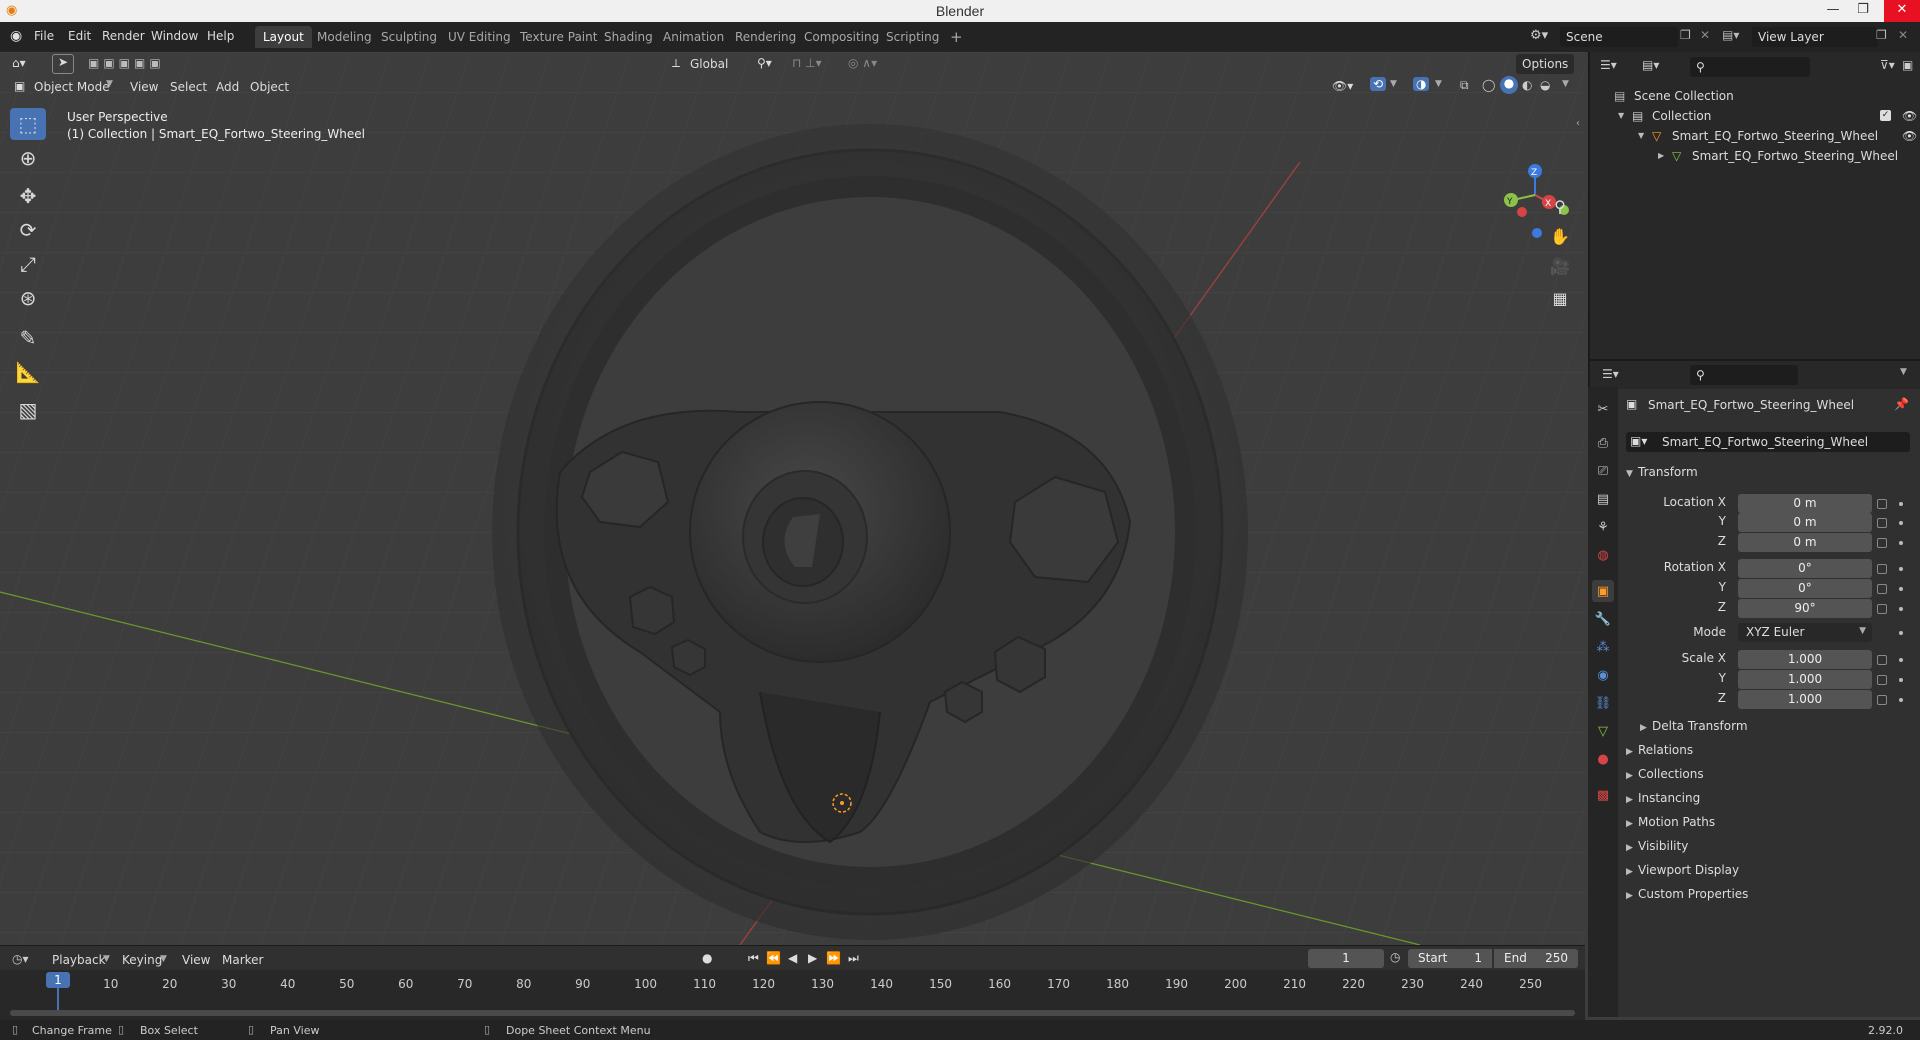  I want to click on shading-dropdown-icon: ▼, so click(1565, 84).